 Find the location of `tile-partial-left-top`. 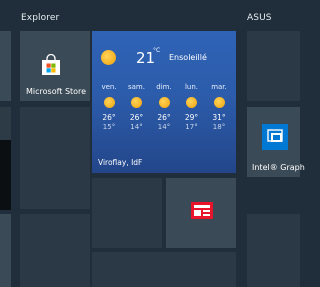

tile-partial-left-top is located at coordinates (5, 66).